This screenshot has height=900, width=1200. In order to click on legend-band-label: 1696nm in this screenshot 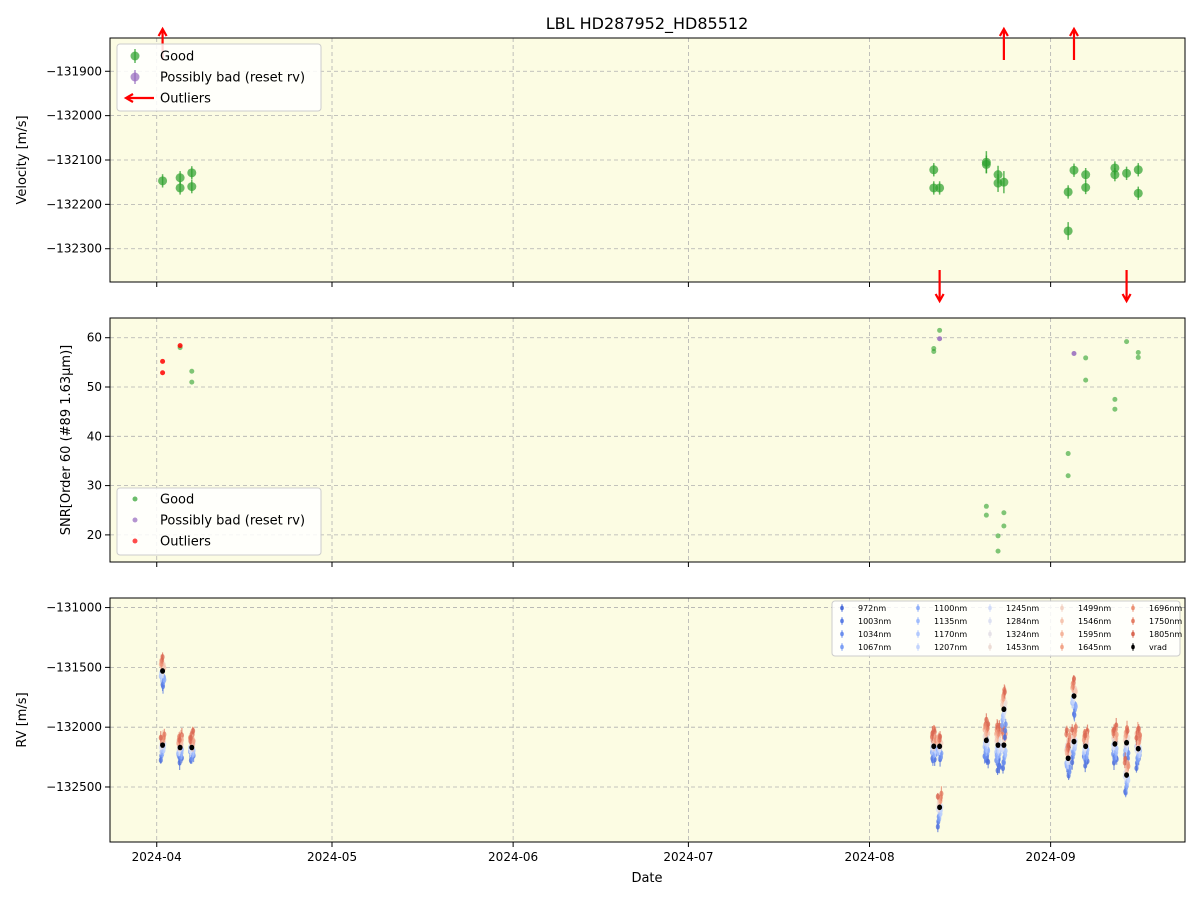, I will do `click(1165, 608)`.